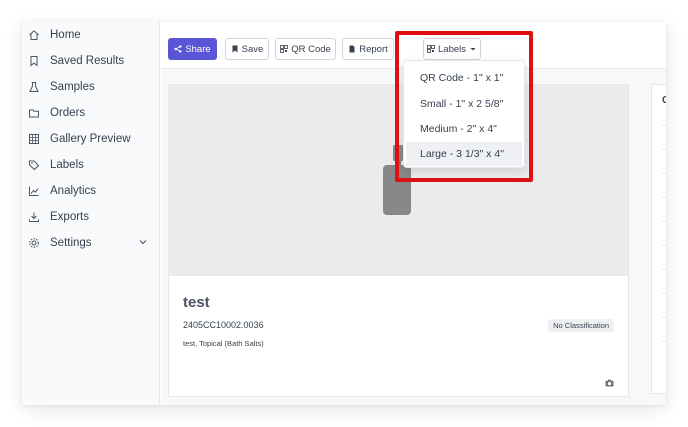 The width and height of the screenshot is (688, 427). I want to click on share-icon, so click(178, 49).